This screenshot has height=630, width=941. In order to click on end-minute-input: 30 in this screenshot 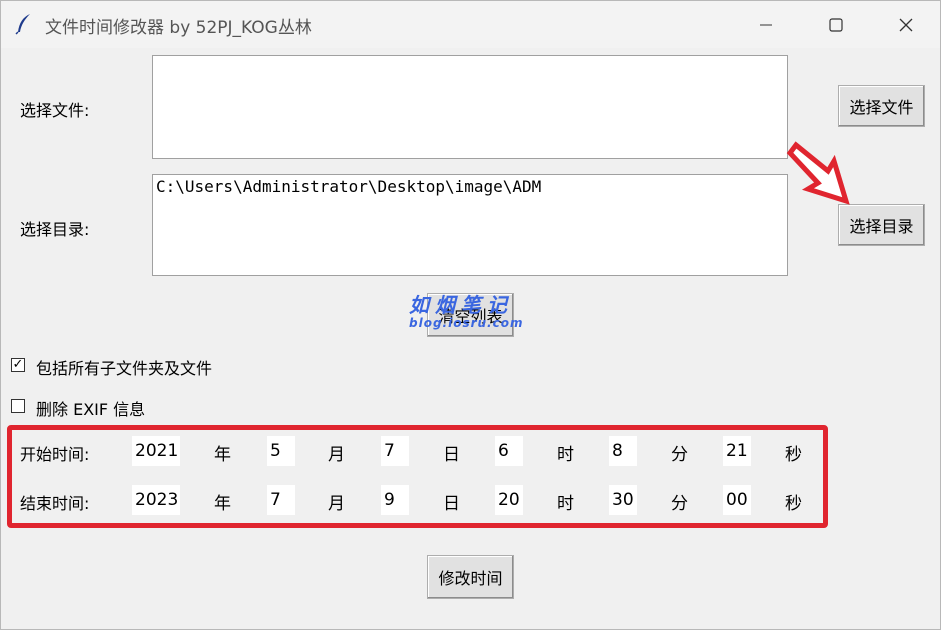, I will do `click(623, 500)`.